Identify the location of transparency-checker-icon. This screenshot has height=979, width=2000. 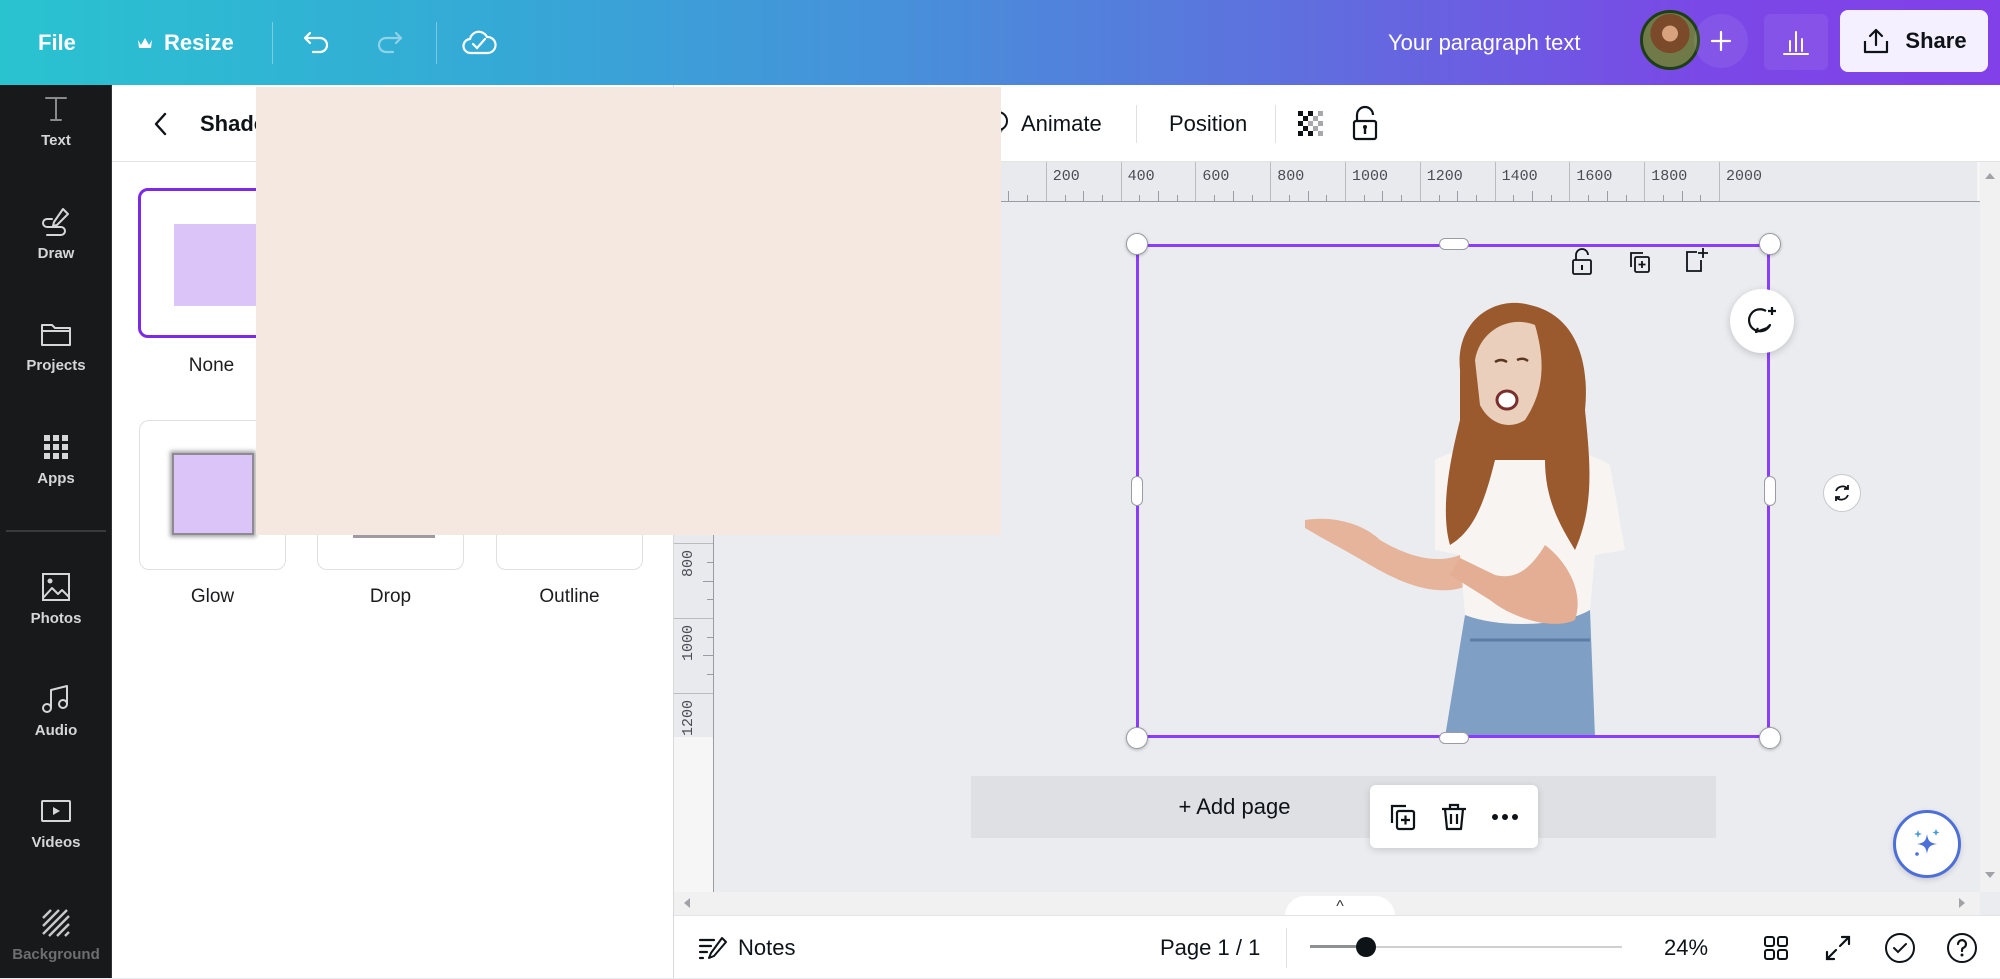
(1310, 123).